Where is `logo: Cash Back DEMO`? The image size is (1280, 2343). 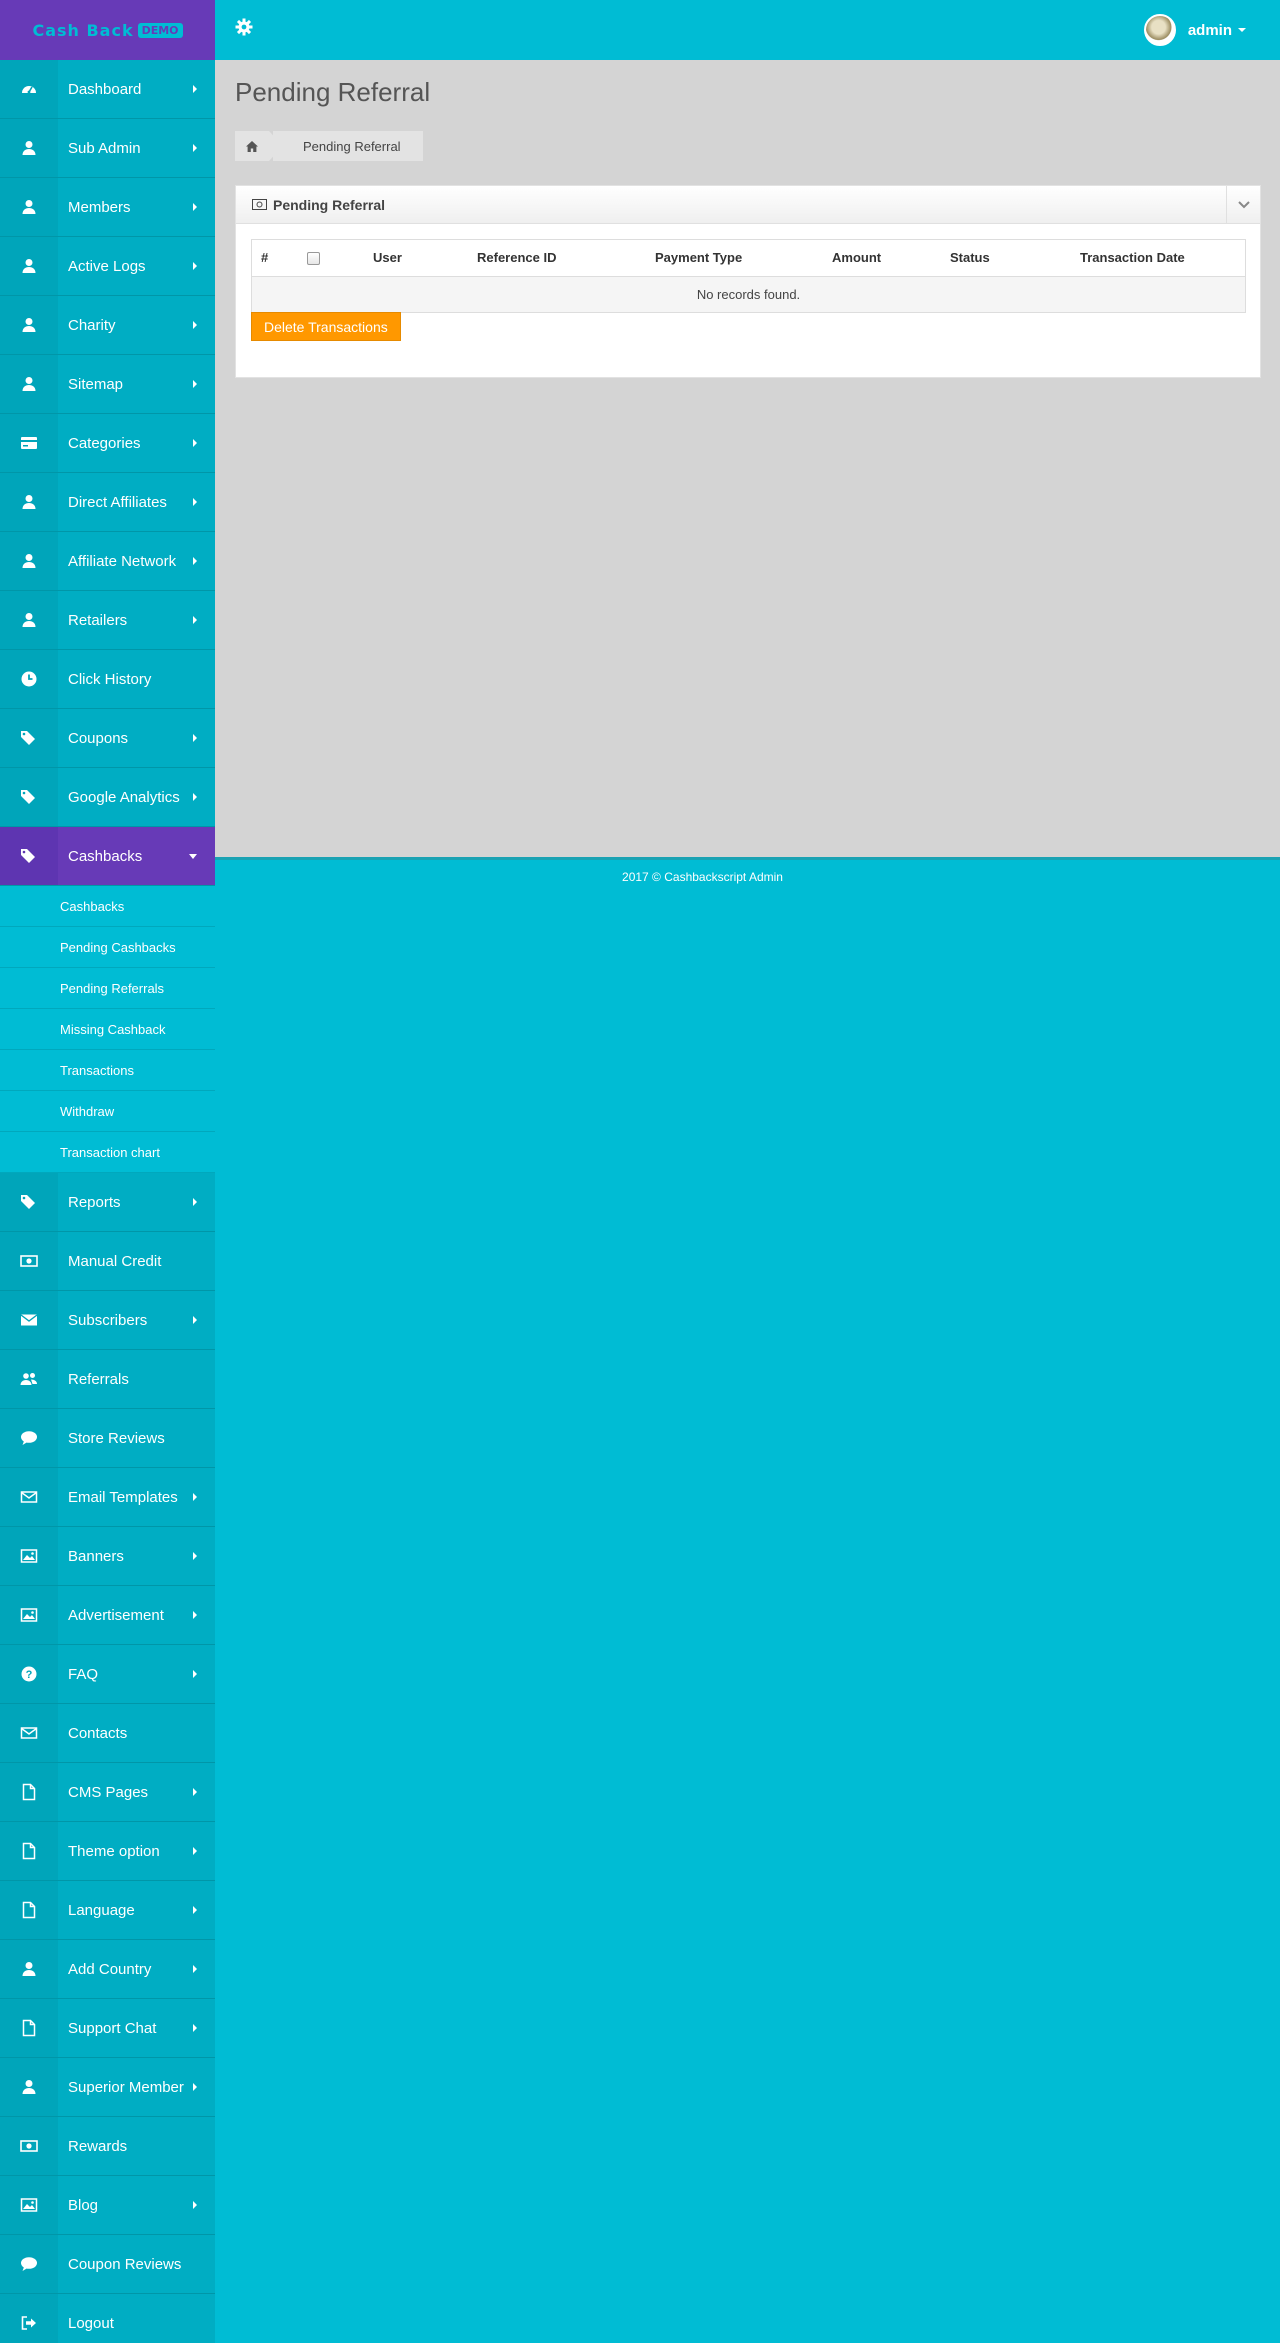
logo: Cash Back DEMO is located at coordinates (107, 30).